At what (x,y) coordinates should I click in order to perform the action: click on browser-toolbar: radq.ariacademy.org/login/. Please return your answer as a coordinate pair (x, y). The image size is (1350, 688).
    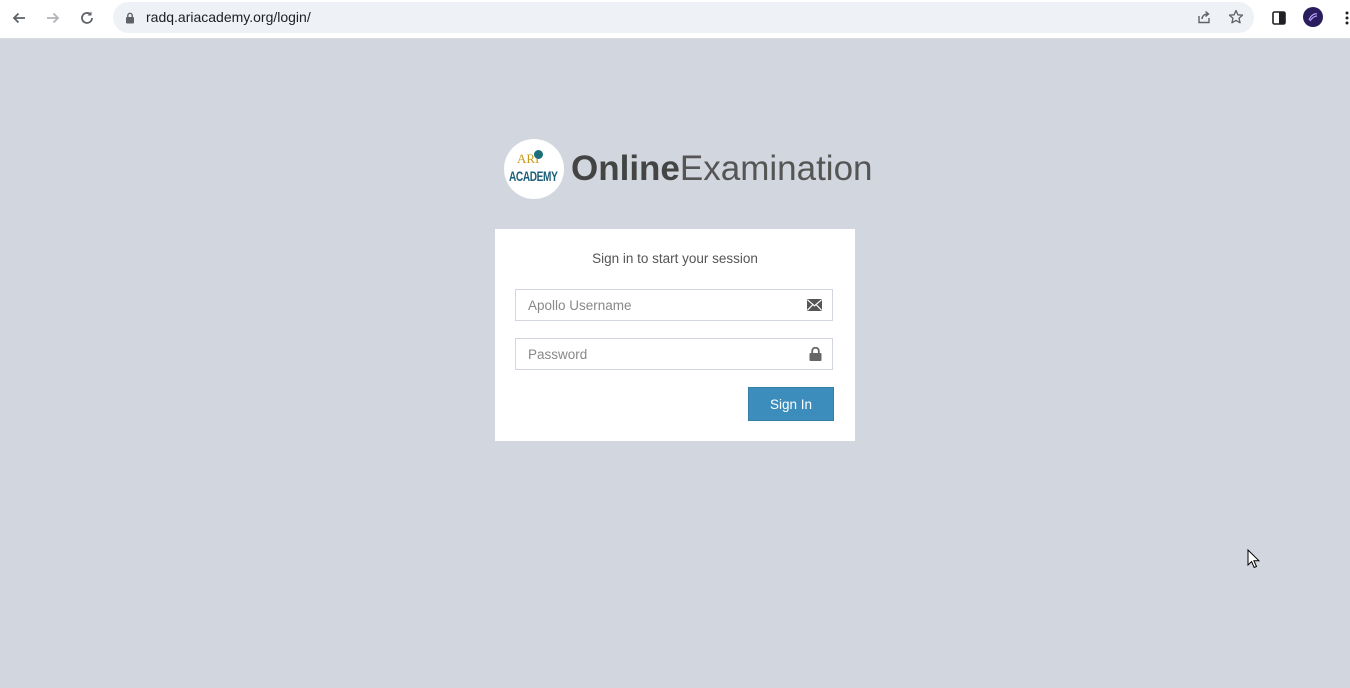
    Looking at the image, I should click on (675, 19).